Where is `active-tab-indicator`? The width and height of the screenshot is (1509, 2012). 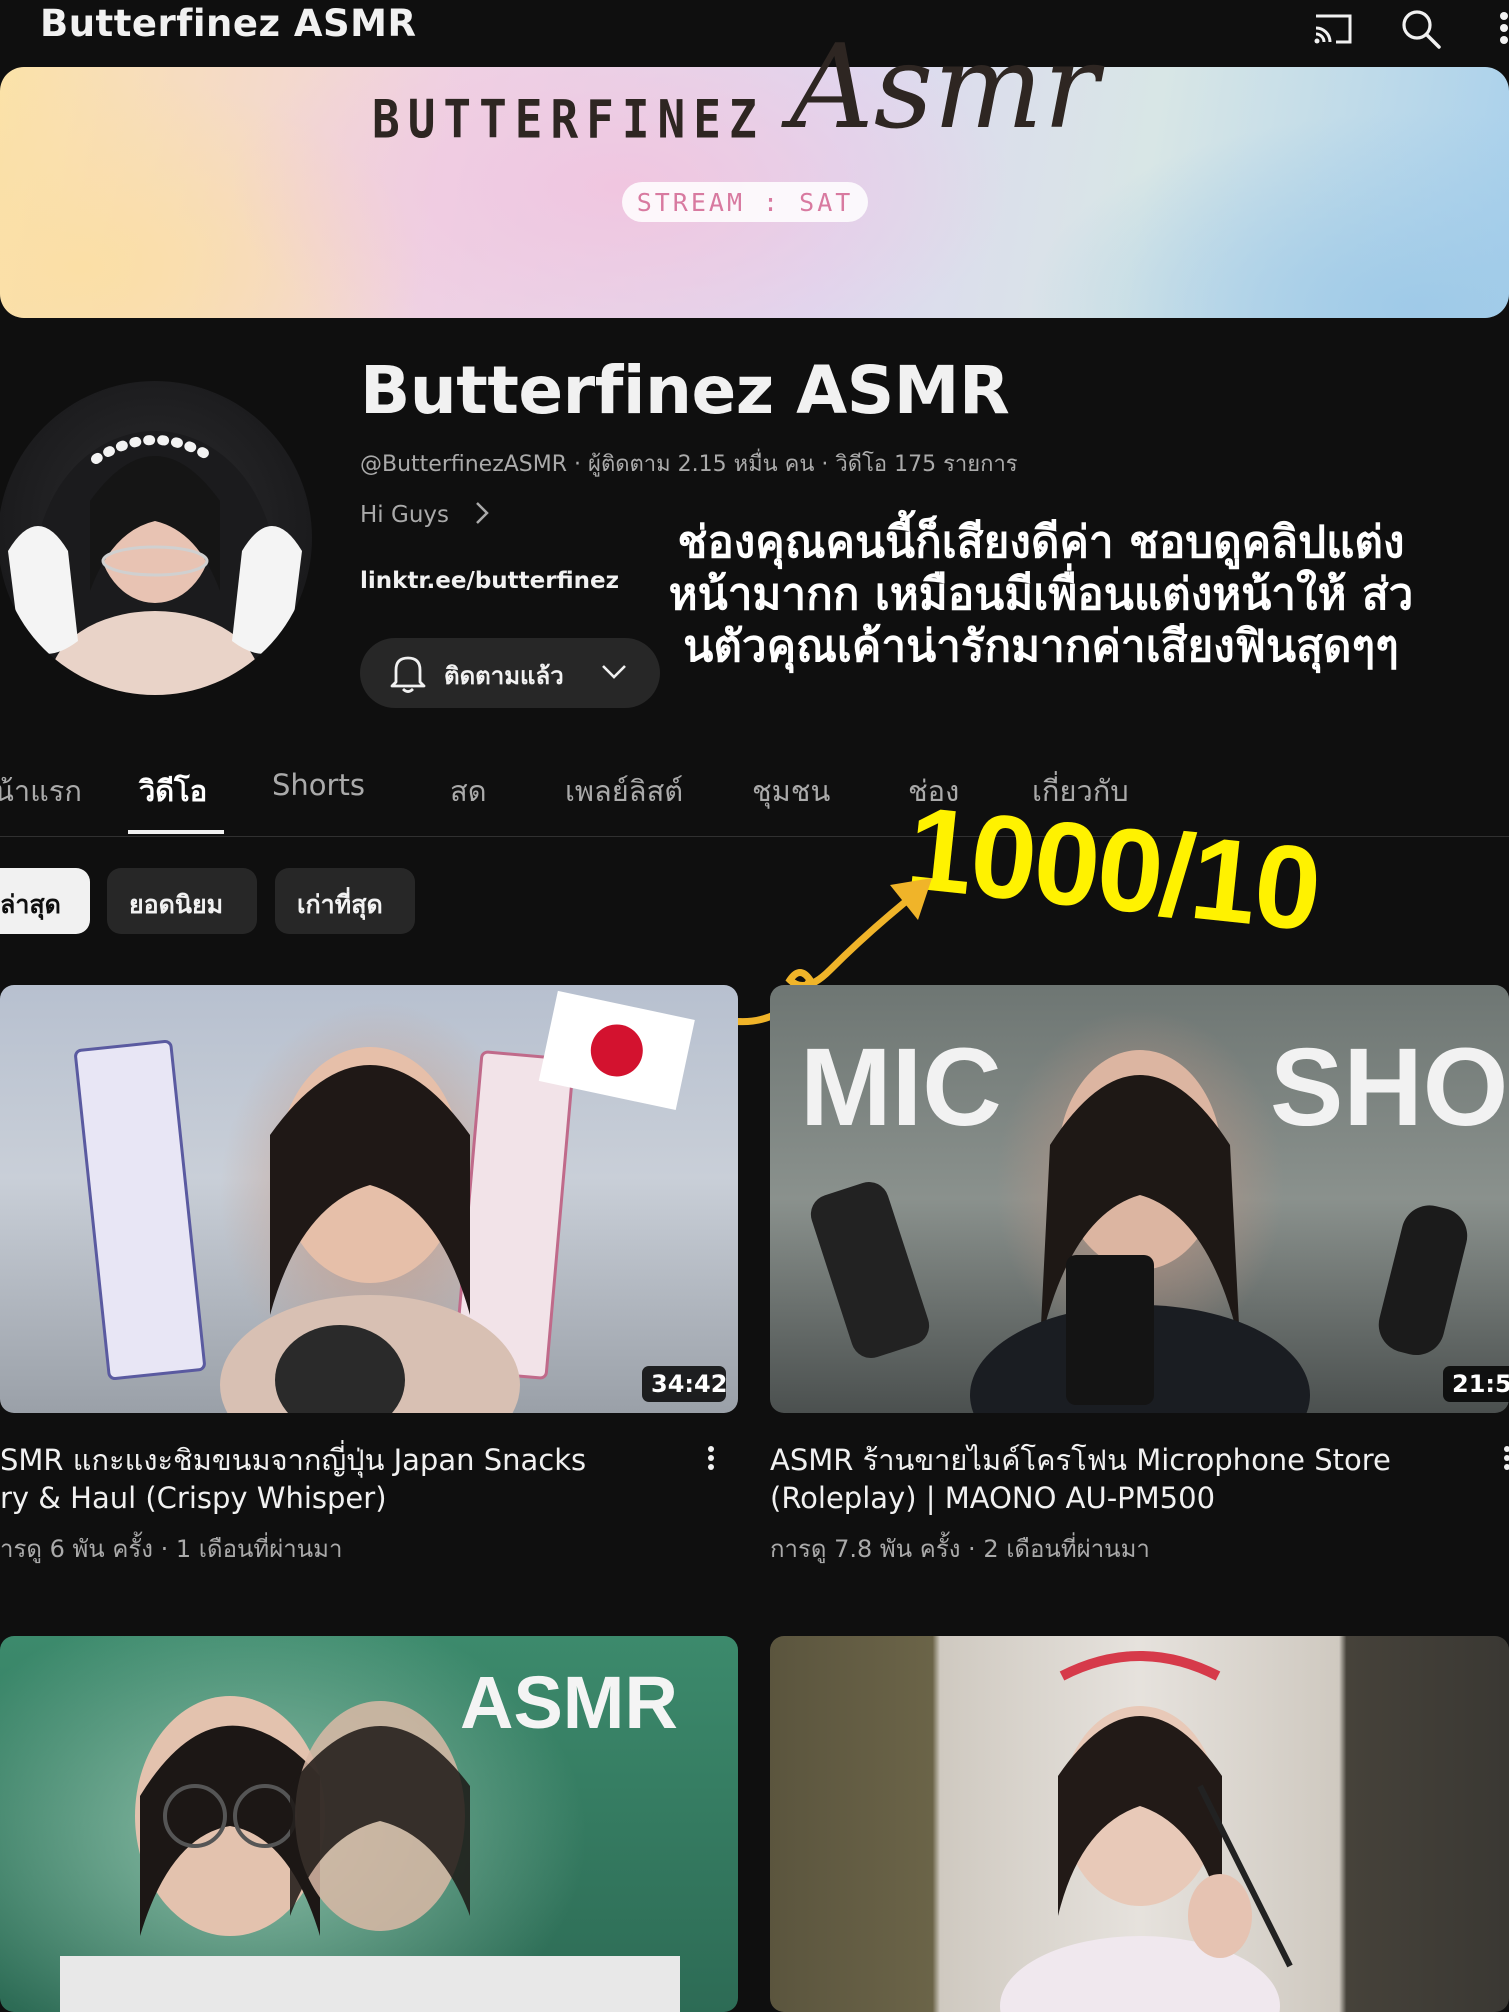 active-tab-indicator is located at coordinates (176, 832).